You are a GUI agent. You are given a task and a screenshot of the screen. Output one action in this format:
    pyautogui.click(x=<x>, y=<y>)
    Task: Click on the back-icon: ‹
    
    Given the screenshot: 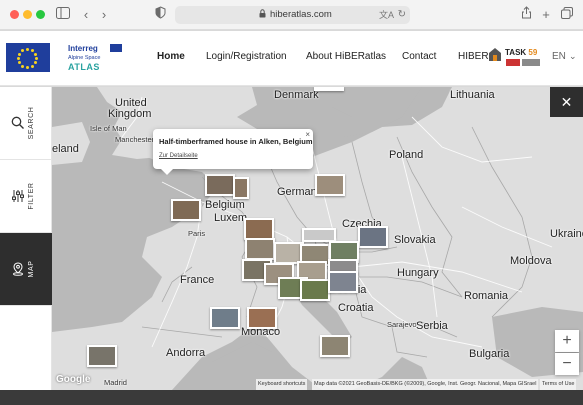 What is the action you would take?
    pyautogui.click(x=86, y=14)
    